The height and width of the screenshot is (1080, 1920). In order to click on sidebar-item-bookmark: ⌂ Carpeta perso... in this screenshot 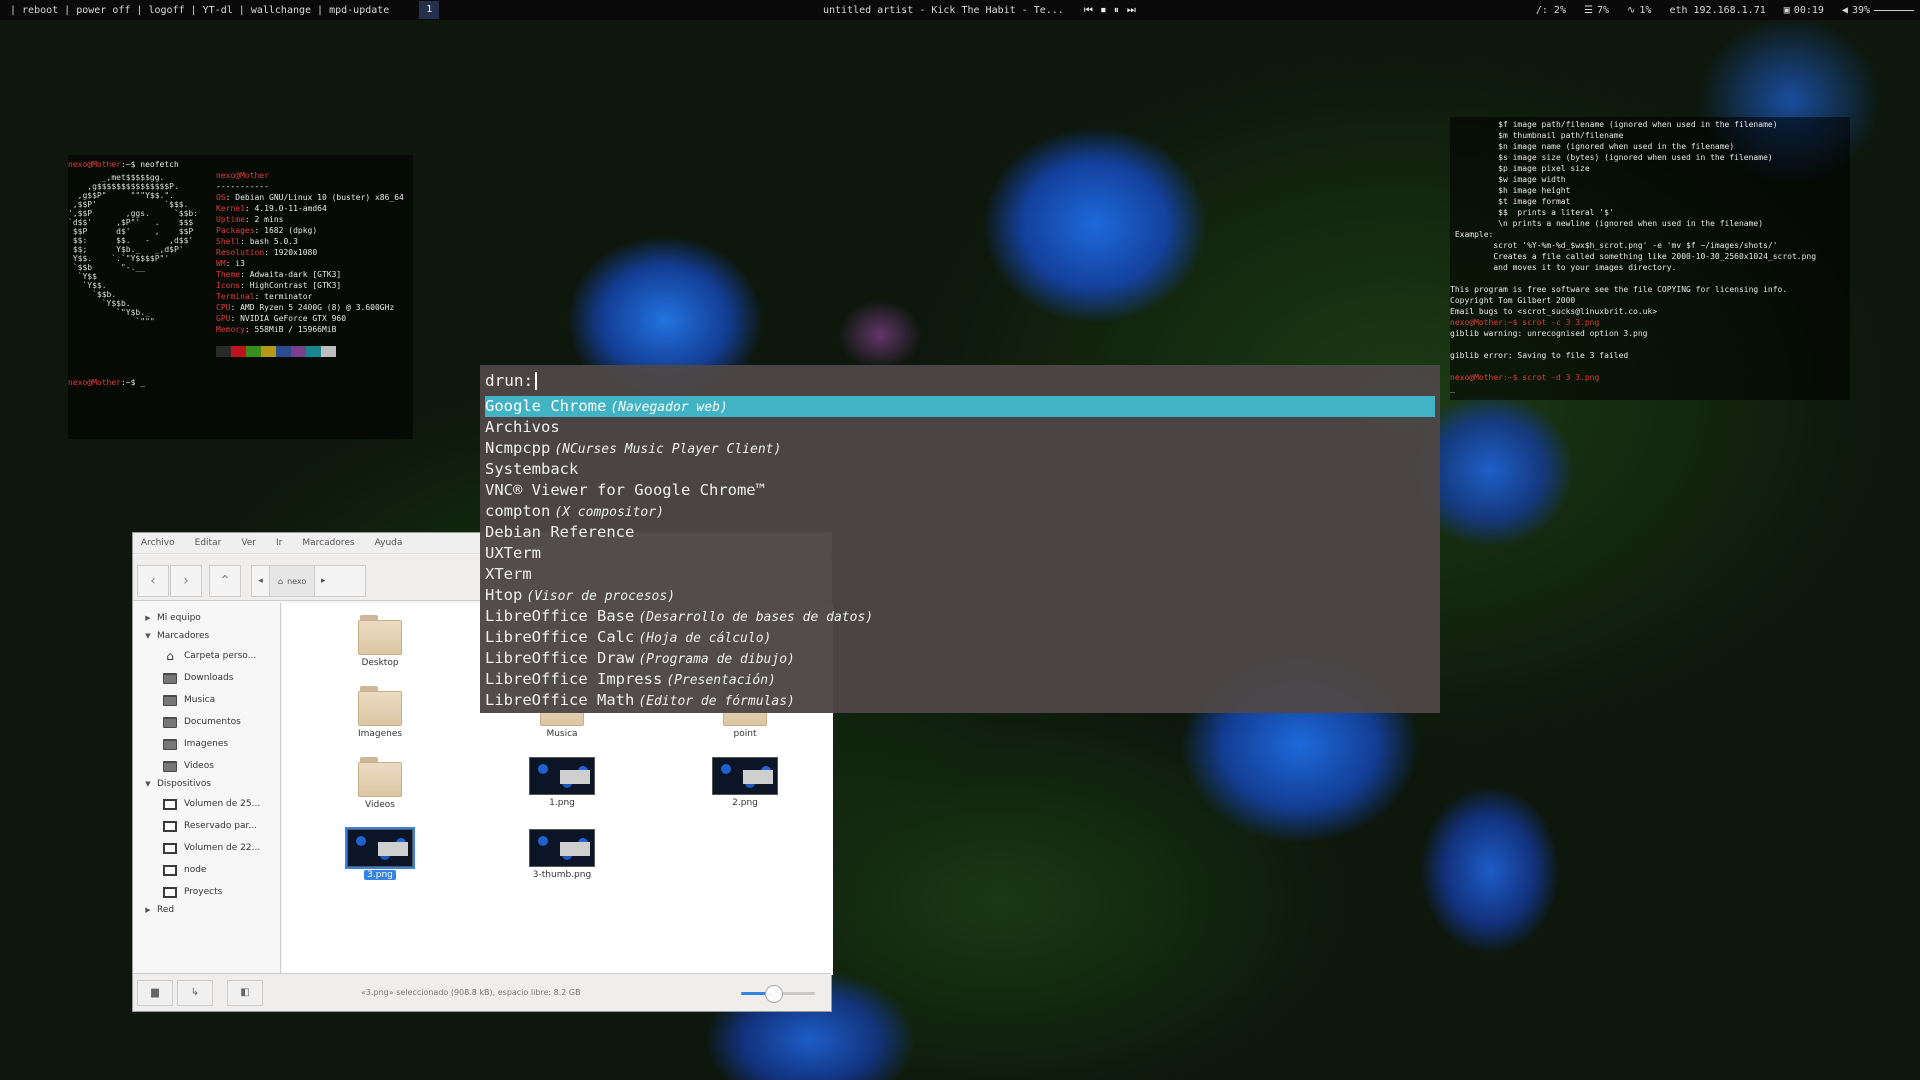, I will do `click(207, 656)`.